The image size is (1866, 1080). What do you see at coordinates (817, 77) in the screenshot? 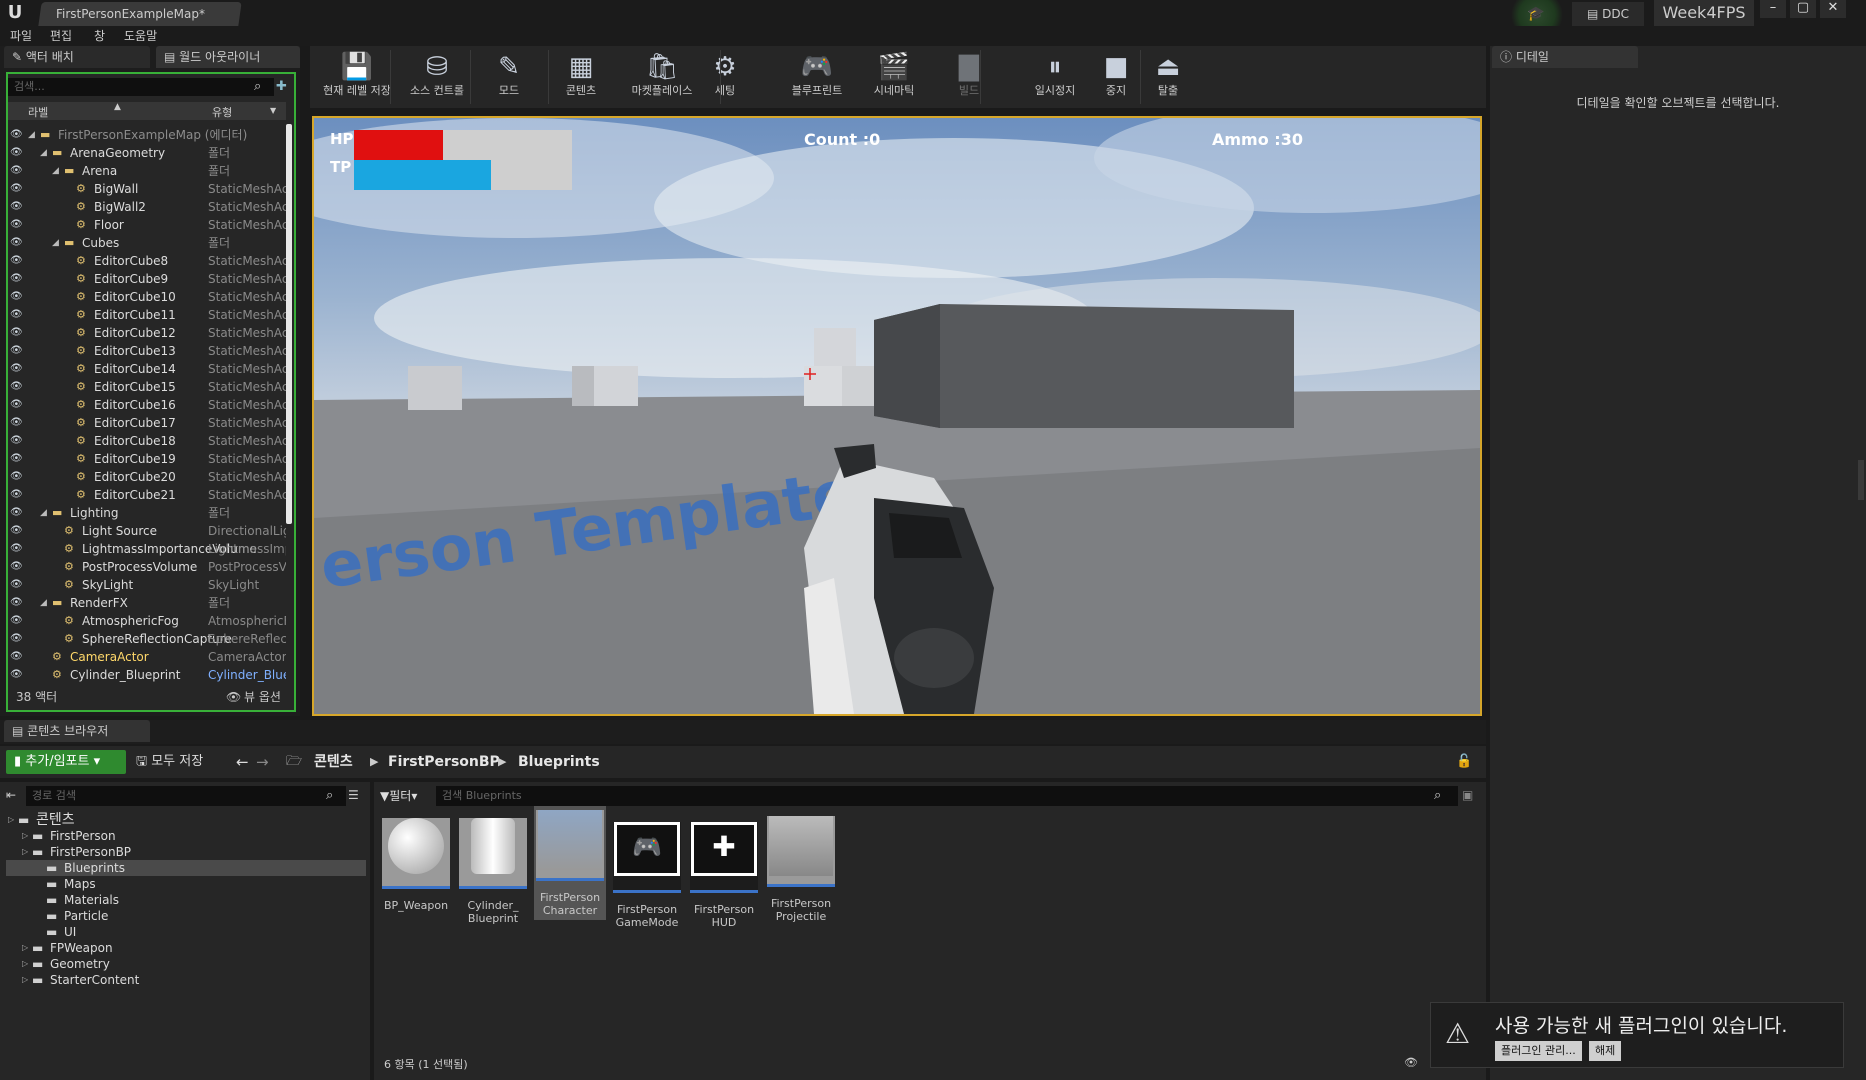
I see `blueprint-button: 🎮 블루프린트` at bounding box center [817, 77].